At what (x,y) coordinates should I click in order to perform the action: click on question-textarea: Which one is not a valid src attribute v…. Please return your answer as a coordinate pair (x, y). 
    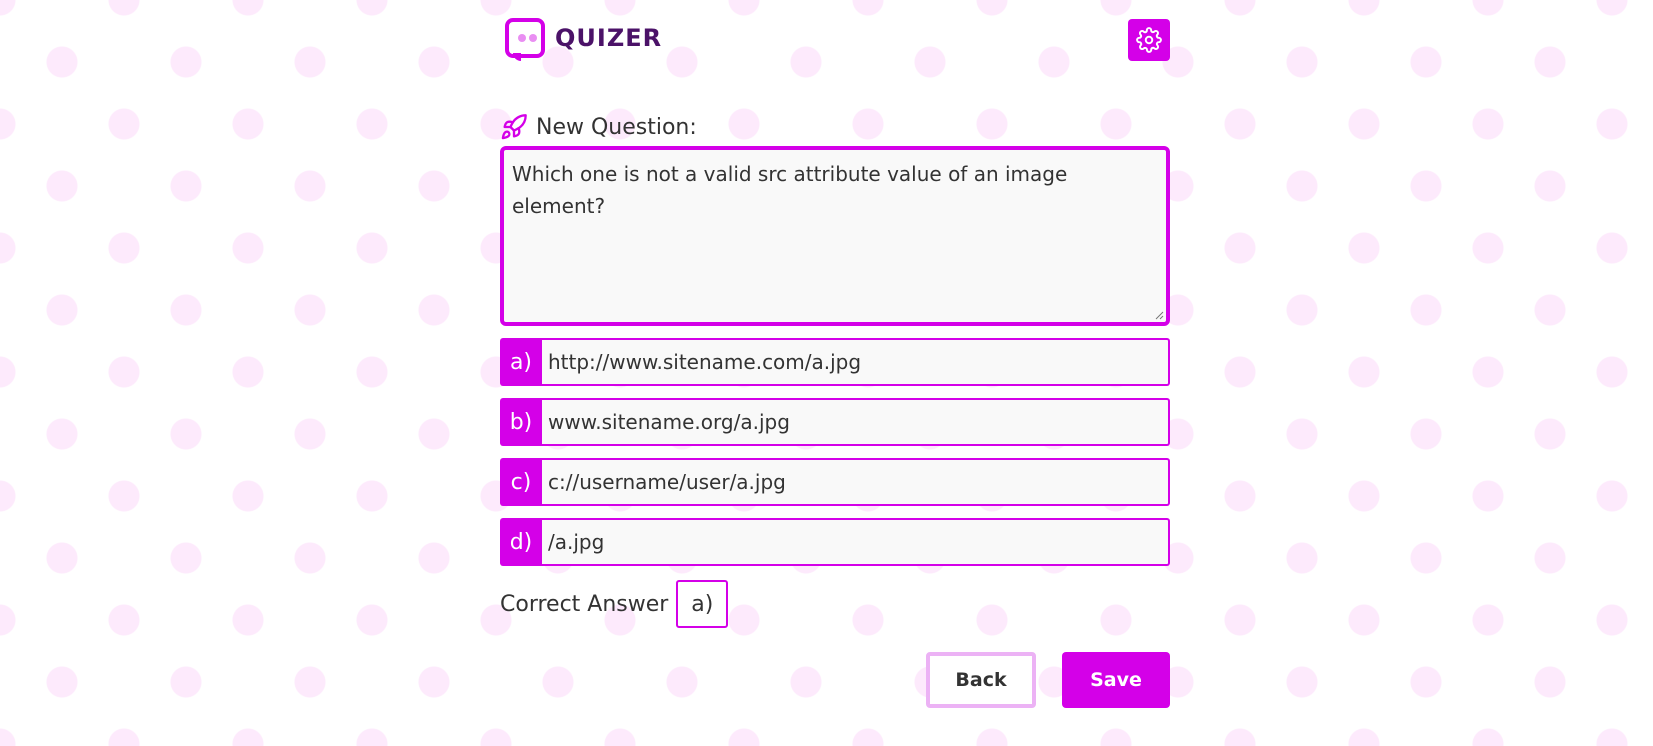
    Looking at the image, I should click on (835, 236).